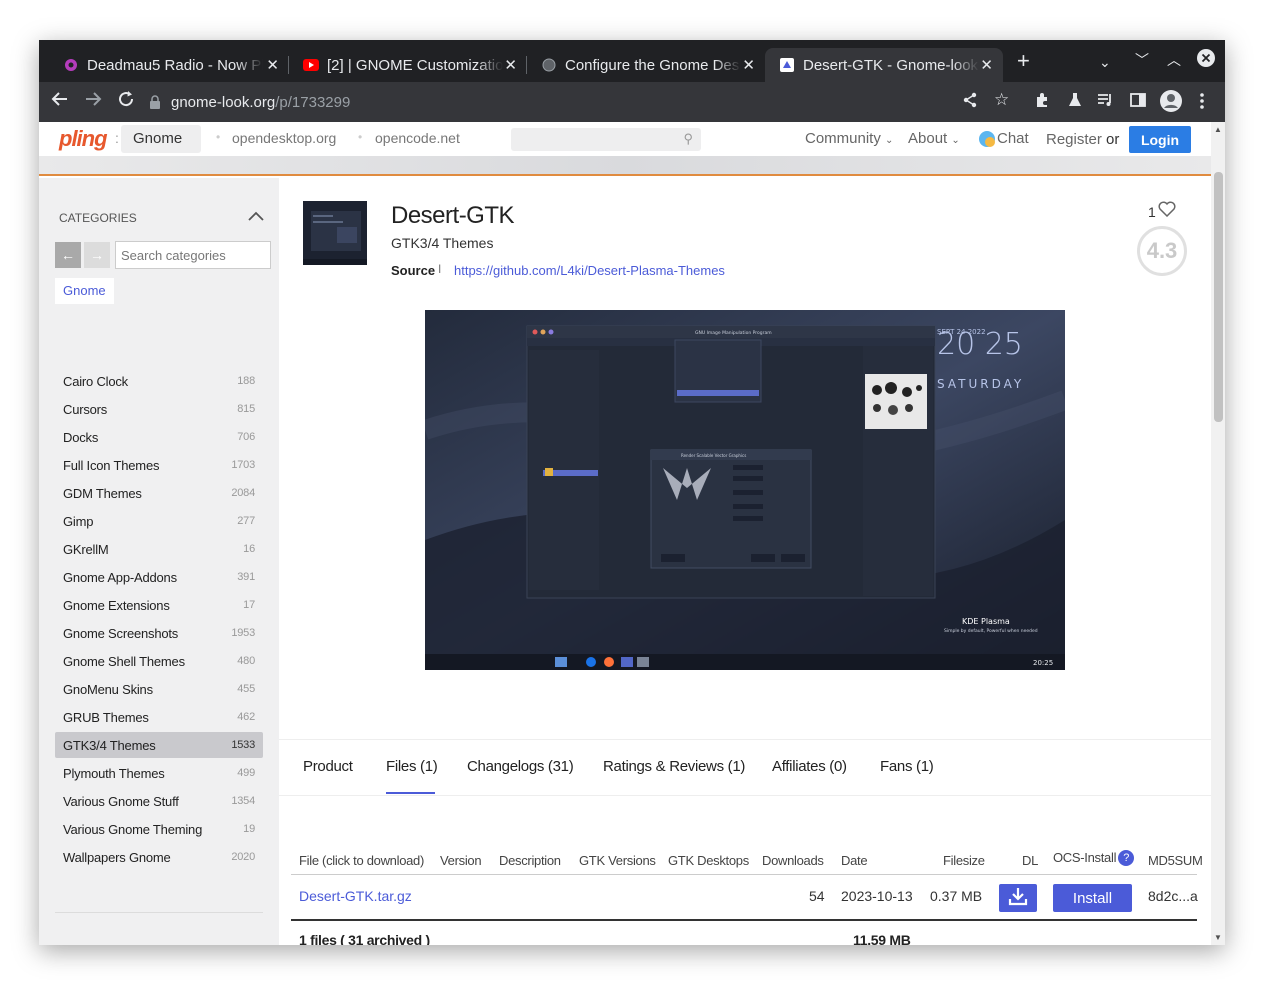 The image size is (1264, 984). Describe the element at coordinates (1075, 102) in the screenshot. I see `labs-flask-icon` at that location.